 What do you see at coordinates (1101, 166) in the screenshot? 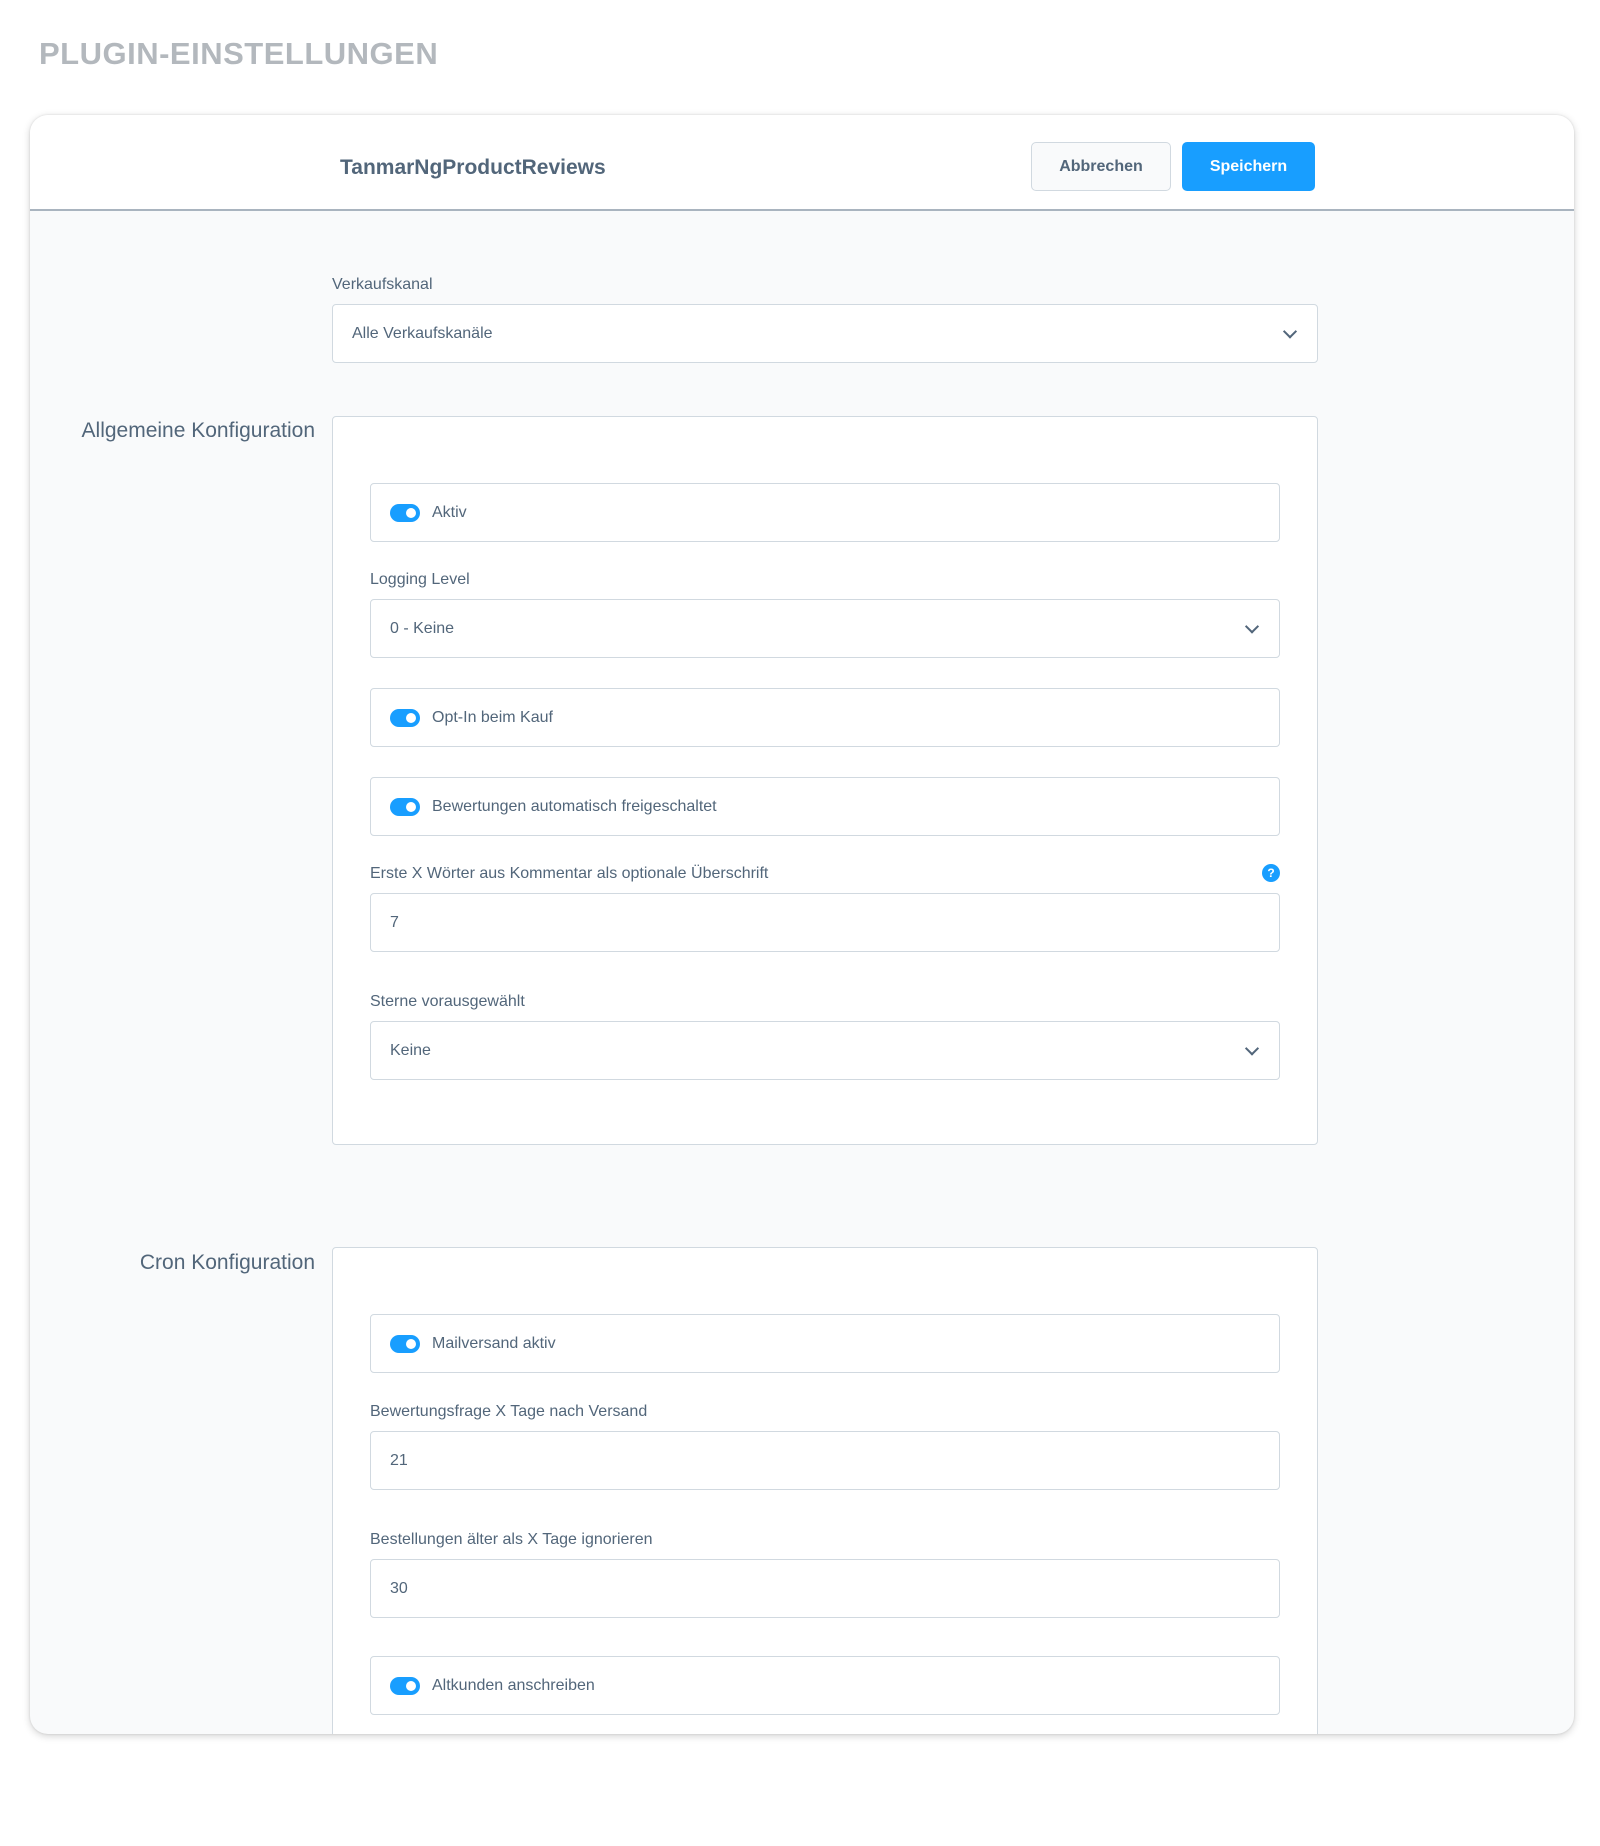
I see `cancel-button: Abbrechen` at bounding box center [1101, 166].